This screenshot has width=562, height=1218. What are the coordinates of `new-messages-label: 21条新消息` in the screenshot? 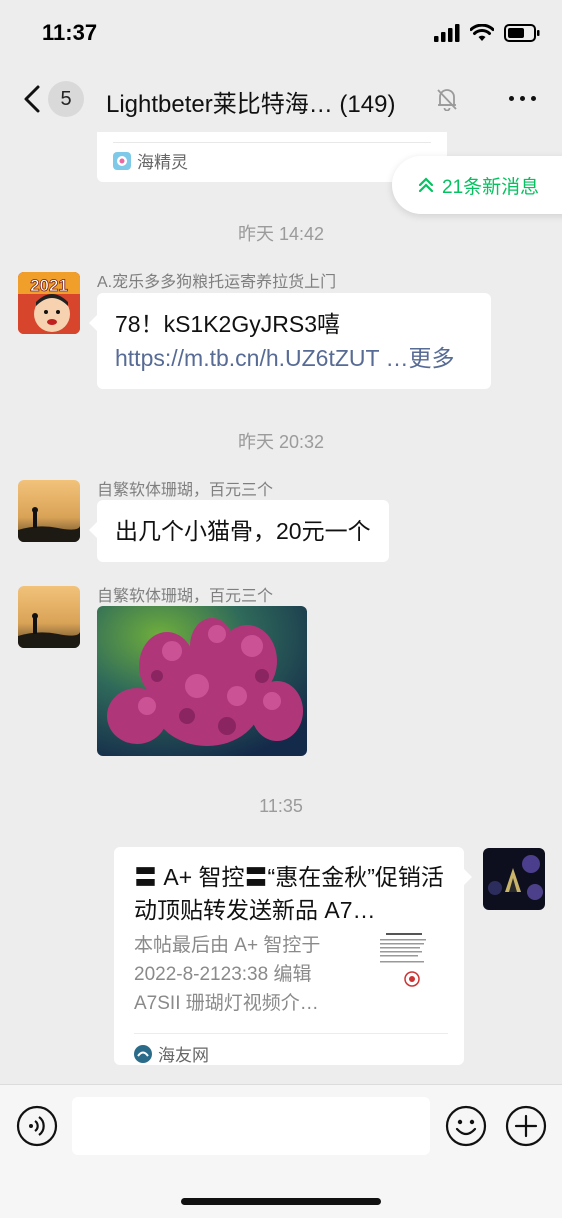 It's located at (491, 187).